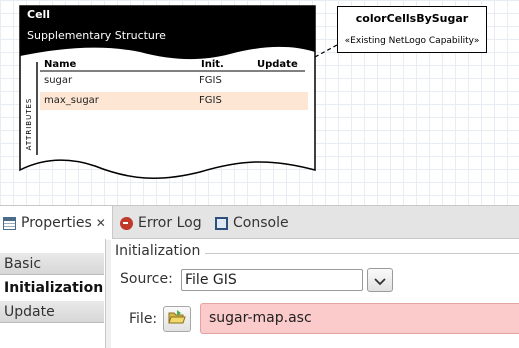  What do you see at coordinates (9, 223) in the screenshot?
I see `properties-icon` at bounding box center [9, 223].